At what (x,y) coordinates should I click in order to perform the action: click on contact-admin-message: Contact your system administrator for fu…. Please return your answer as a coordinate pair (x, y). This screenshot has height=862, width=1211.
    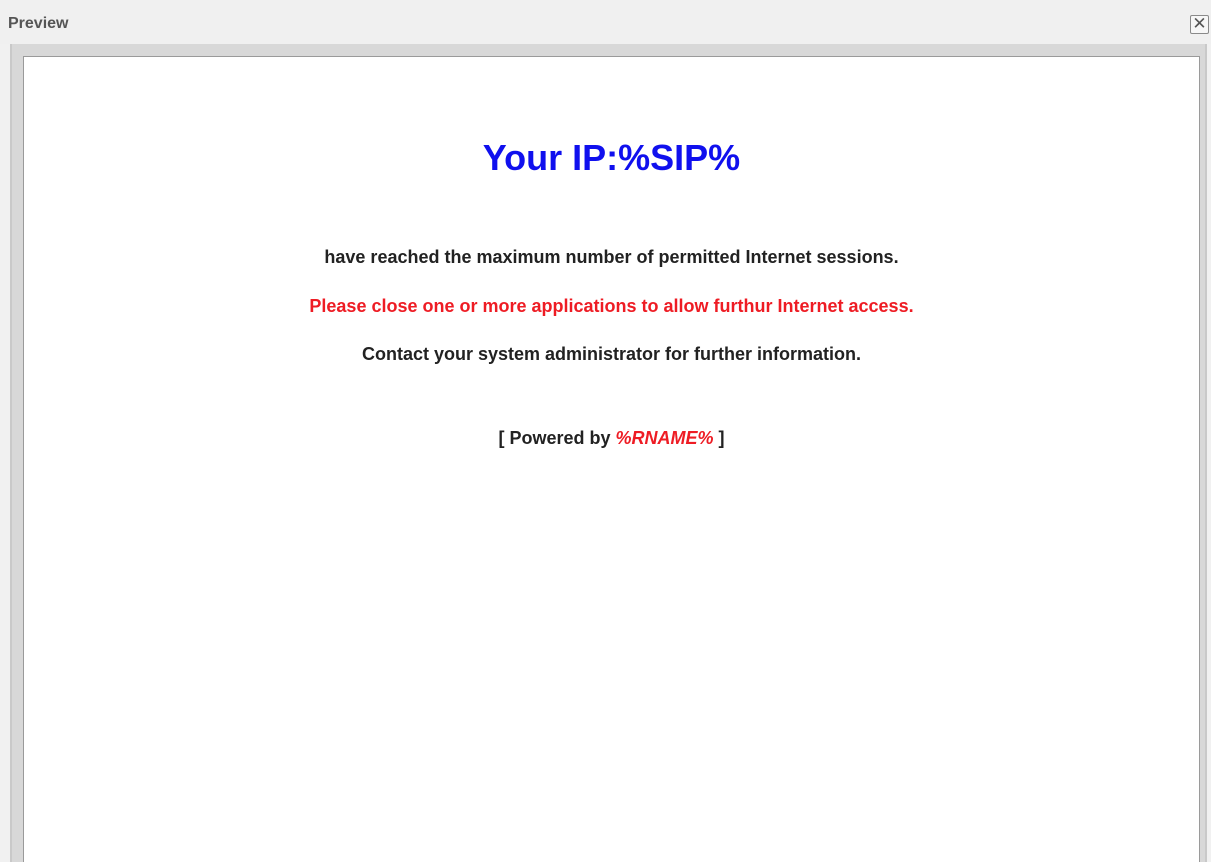
    Looking at the image, I should click on (611, 354).